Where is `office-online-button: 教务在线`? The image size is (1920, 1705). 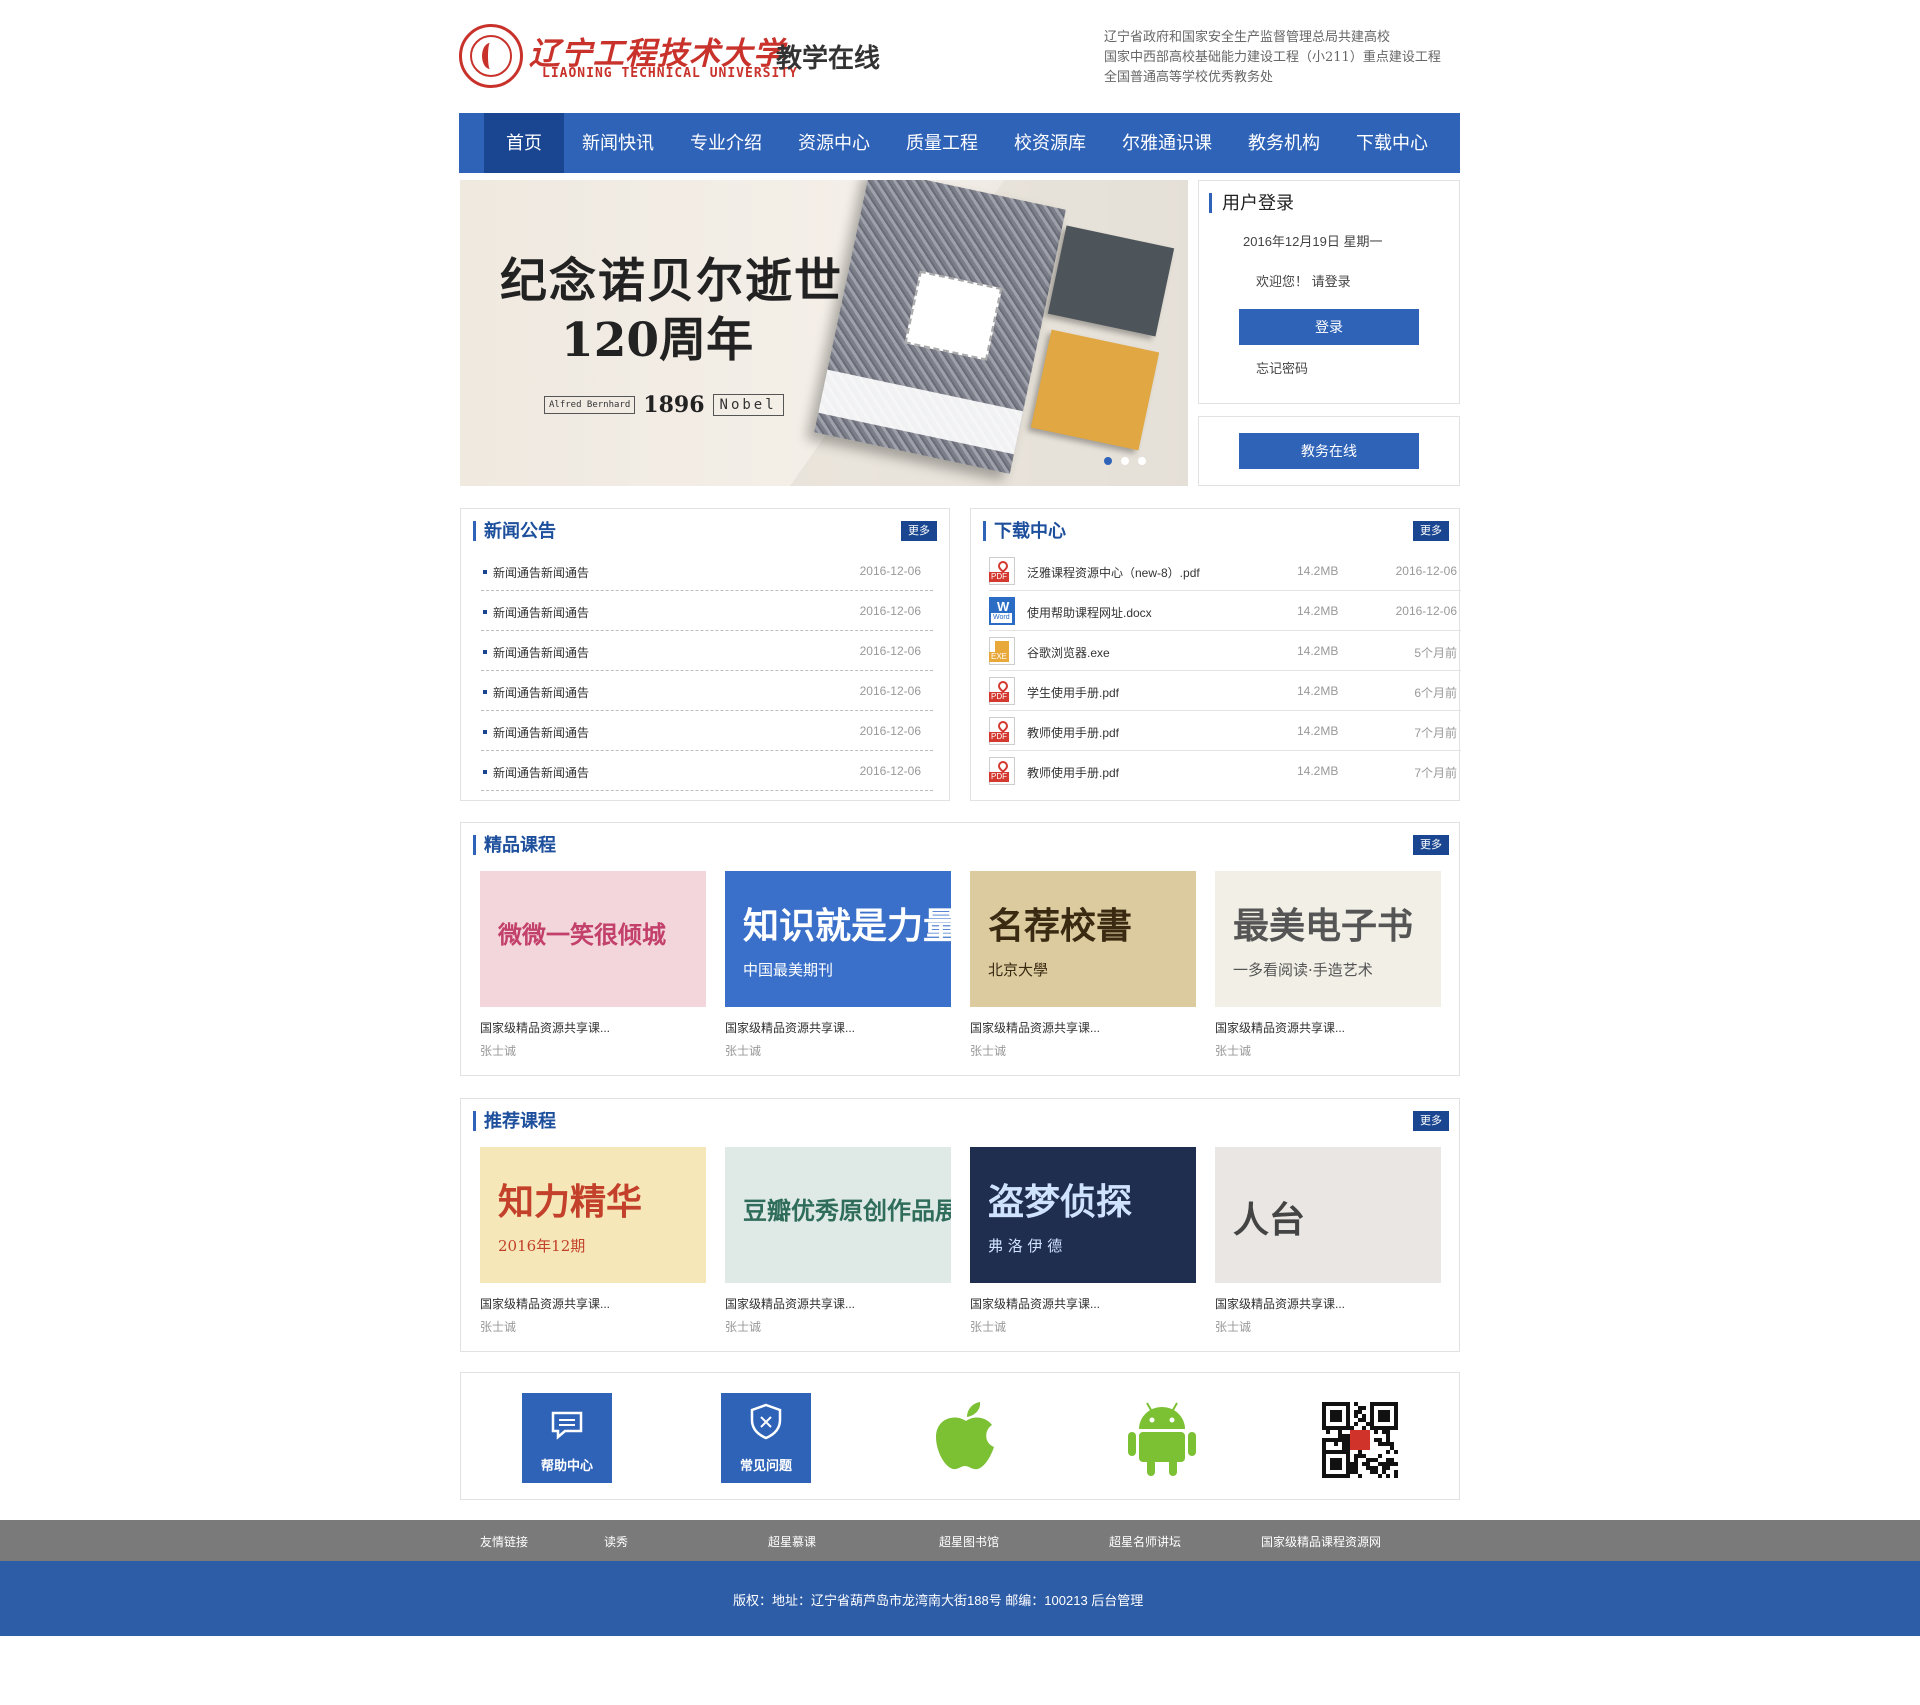
office-online-button: 教务在线 is located at coordinates (1329, 451).